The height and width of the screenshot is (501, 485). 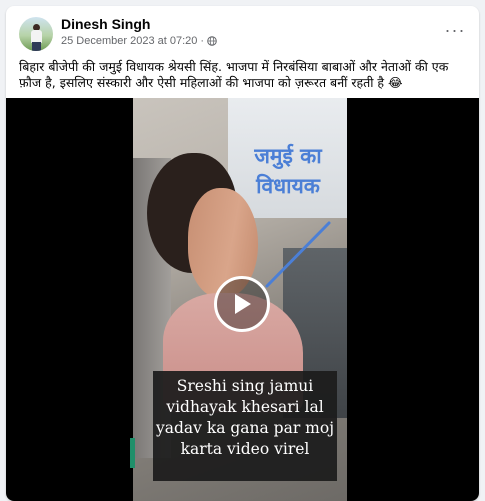 What do you see at coordinates (132, 453) in the screenshot?
I see `video-edge-mark` at bounding box center [132, 453].